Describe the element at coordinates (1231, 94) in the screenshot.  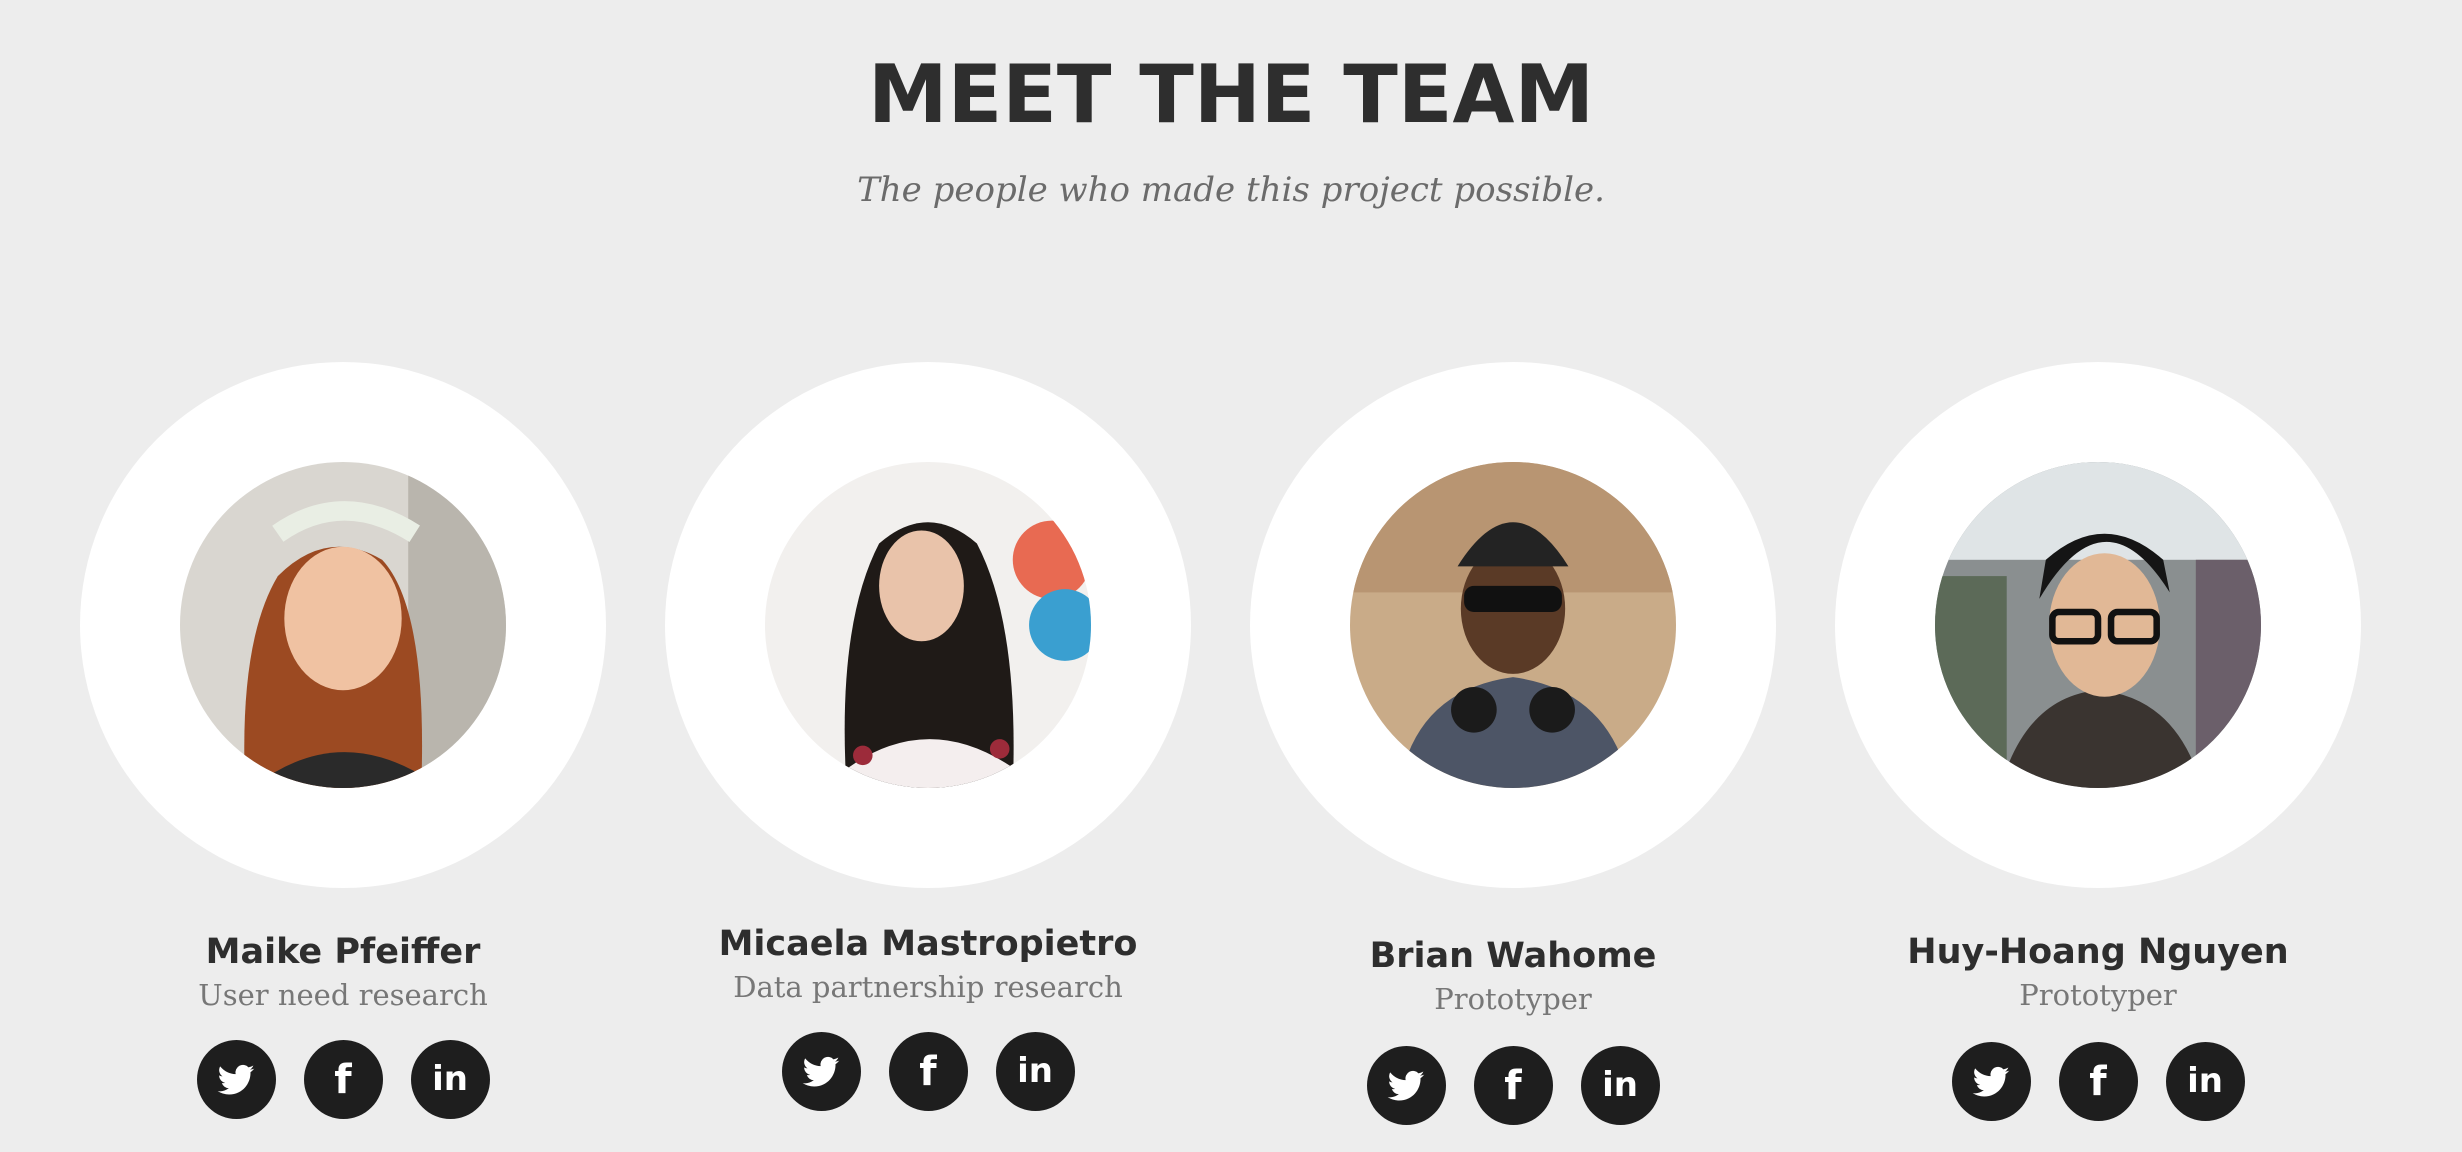
I see `page-title: MEET THE TEAM` at that location.